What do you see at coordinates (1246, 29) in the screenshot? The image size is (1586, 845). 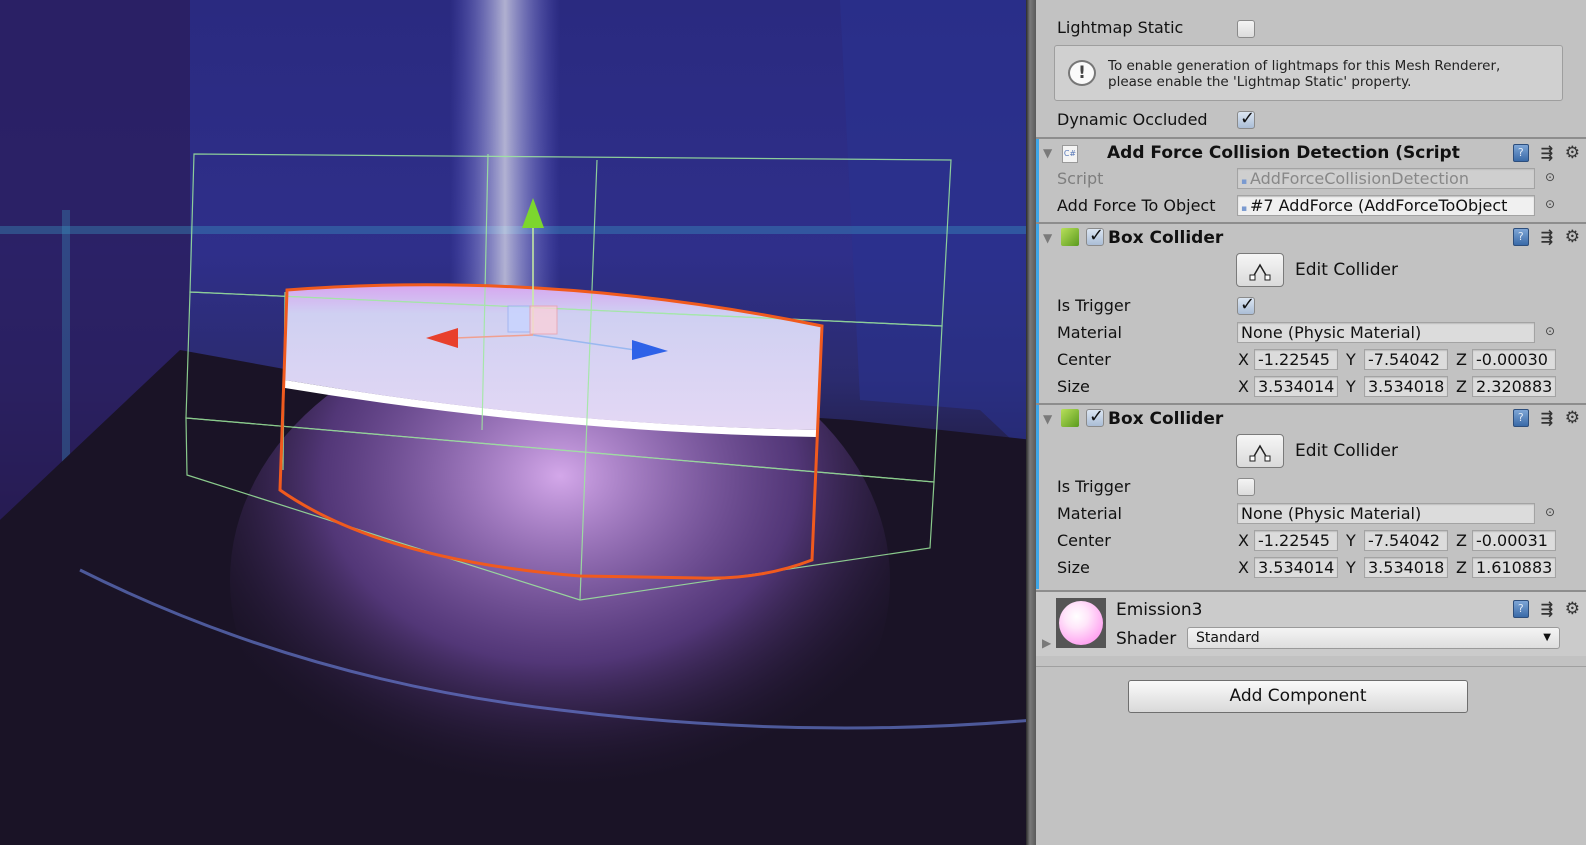 I see `lightmap-static-checkbox` at bounding box center [1246, 29].